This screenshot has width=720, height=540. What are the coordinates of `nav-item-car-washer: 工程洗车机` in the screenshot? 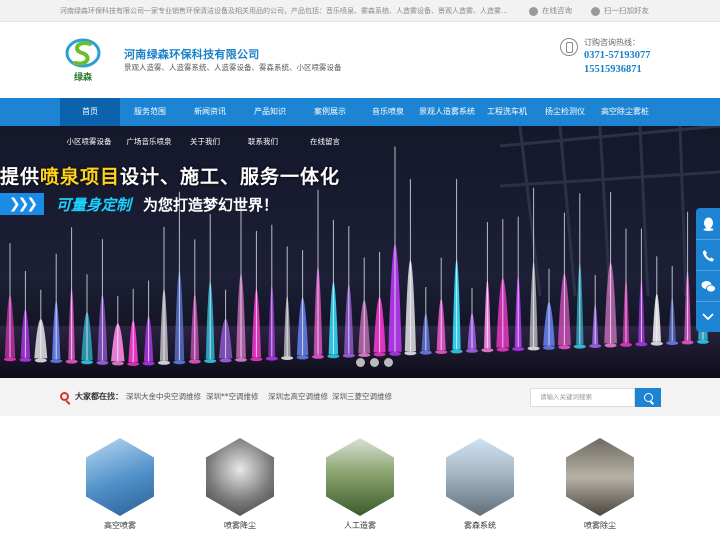 It's located at (507, 112).